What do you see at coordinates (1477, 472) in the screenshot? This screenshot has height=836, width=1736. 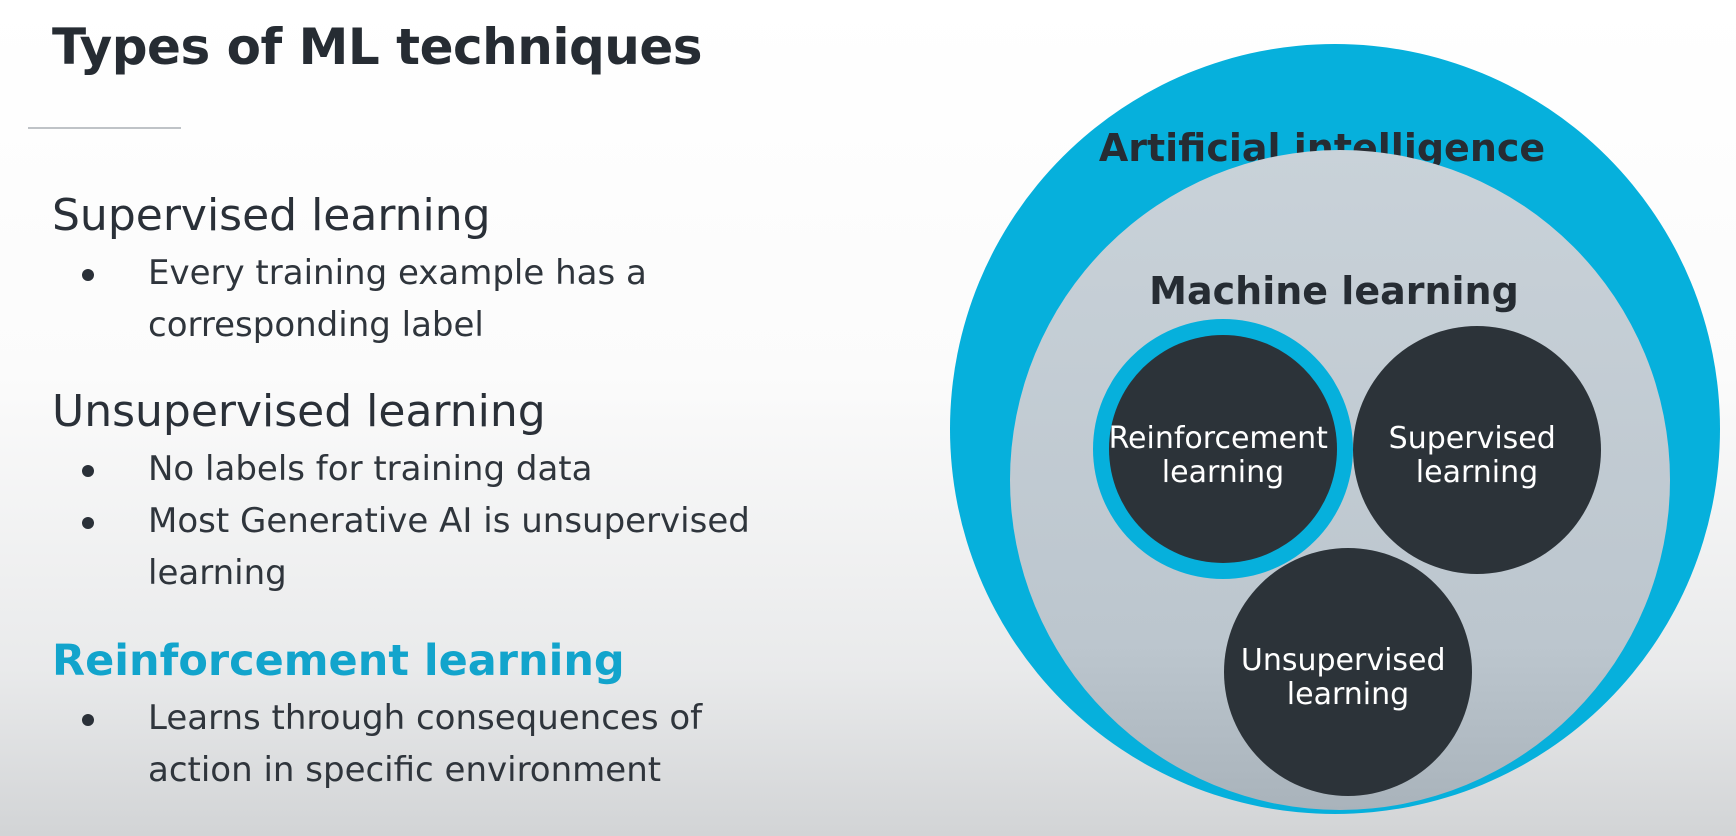 I see `supervised-label-line2: learning` at bounding box center [1477, 472].